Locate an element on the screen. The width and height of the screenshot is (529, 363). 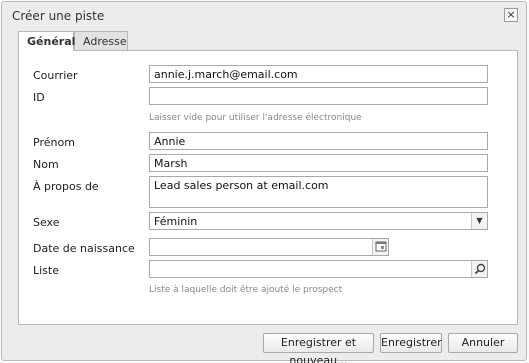
tab-general: Général is located at coordinates (46, 41).